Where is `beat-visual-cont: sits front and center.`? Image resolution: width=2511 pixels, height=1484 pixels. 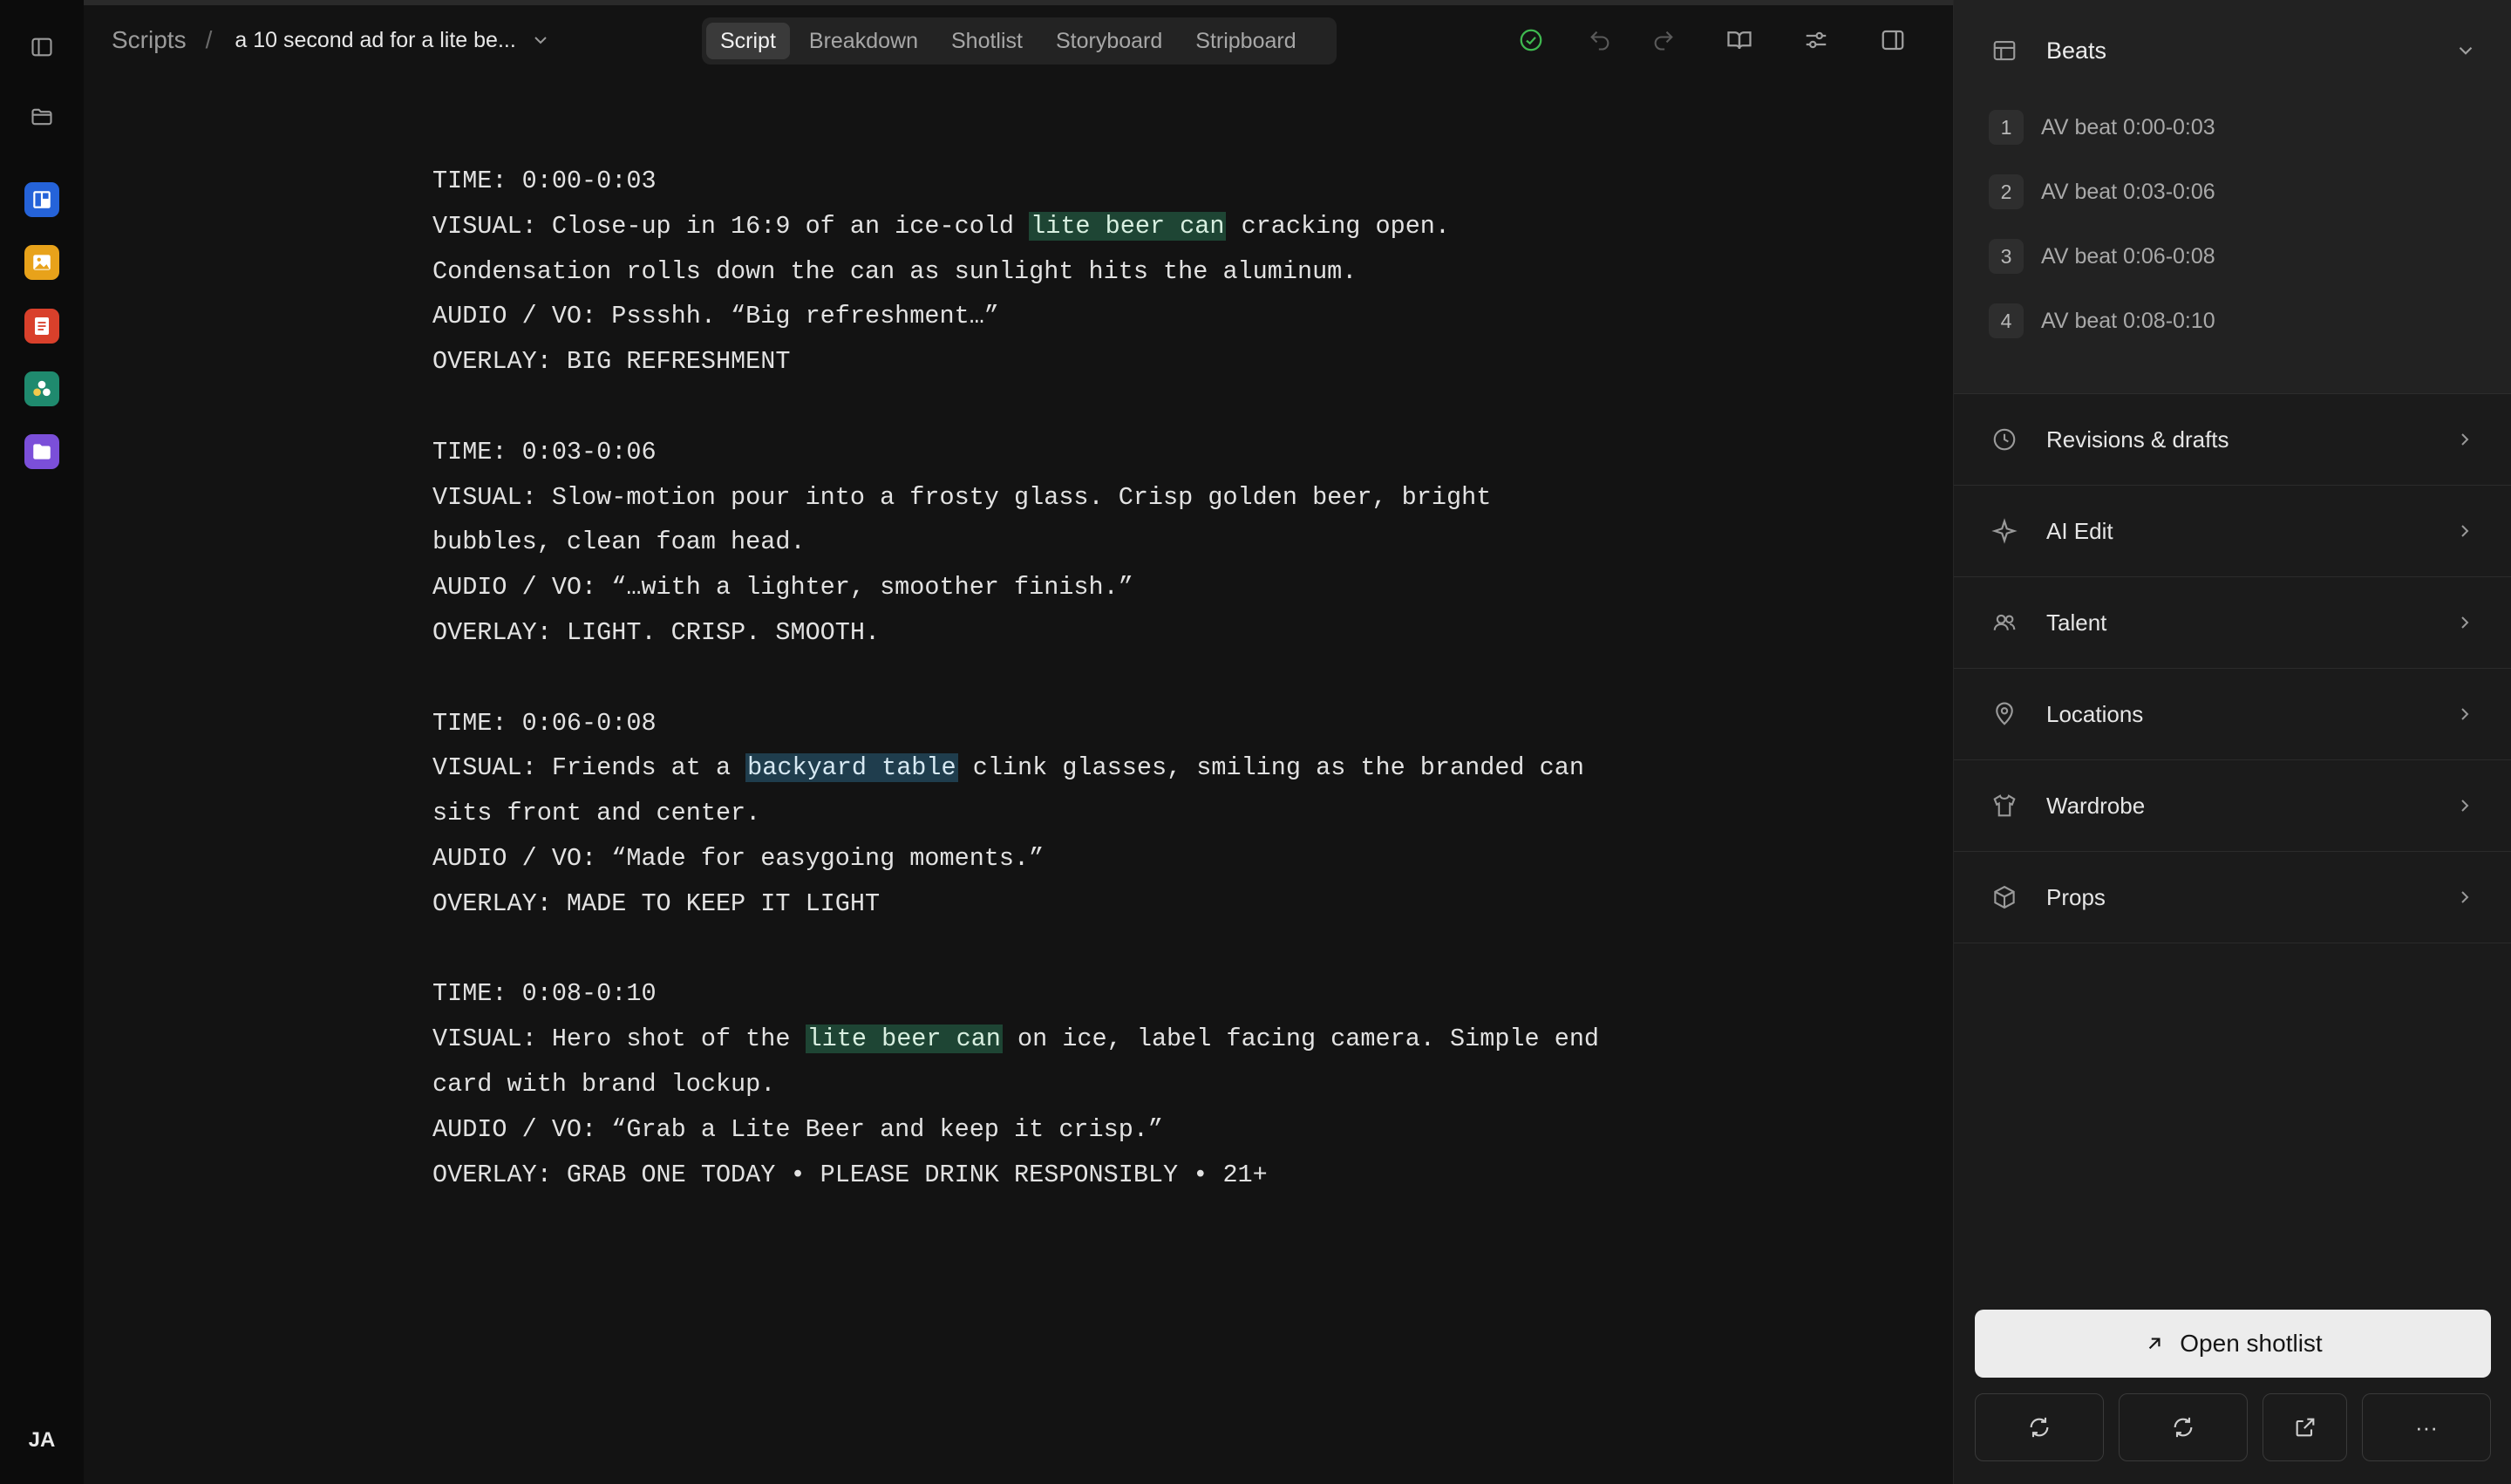
beat-visual-cont: sits front and center. is located at coordinates (596, 813).